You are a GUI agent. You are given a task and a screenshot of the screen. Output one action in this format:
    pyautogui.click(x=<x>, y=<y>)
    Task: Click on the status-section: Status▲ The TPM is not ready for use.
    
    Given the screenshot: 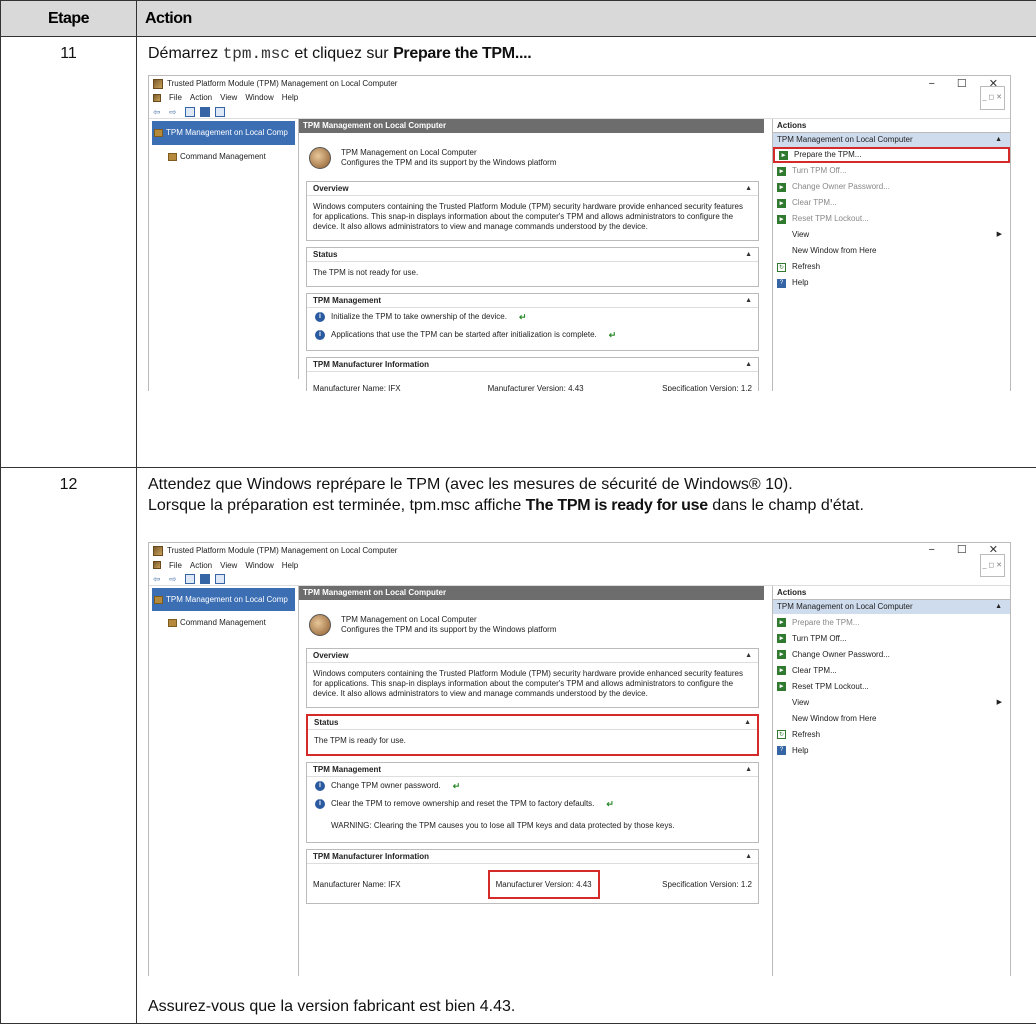 What is the action you would take?
    pyautogui.click(x=532, y=267)
    